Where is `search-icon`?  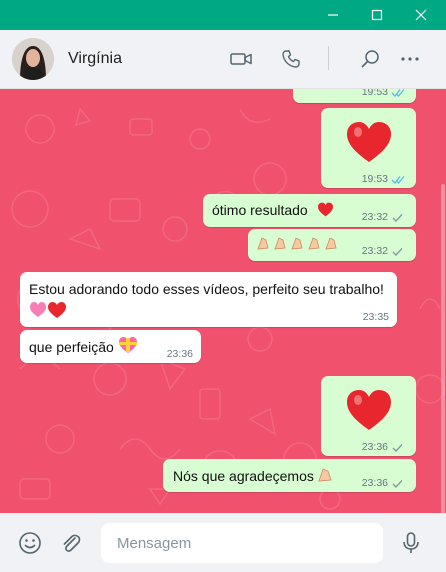
search-icon is located at coordinates (370, 59).